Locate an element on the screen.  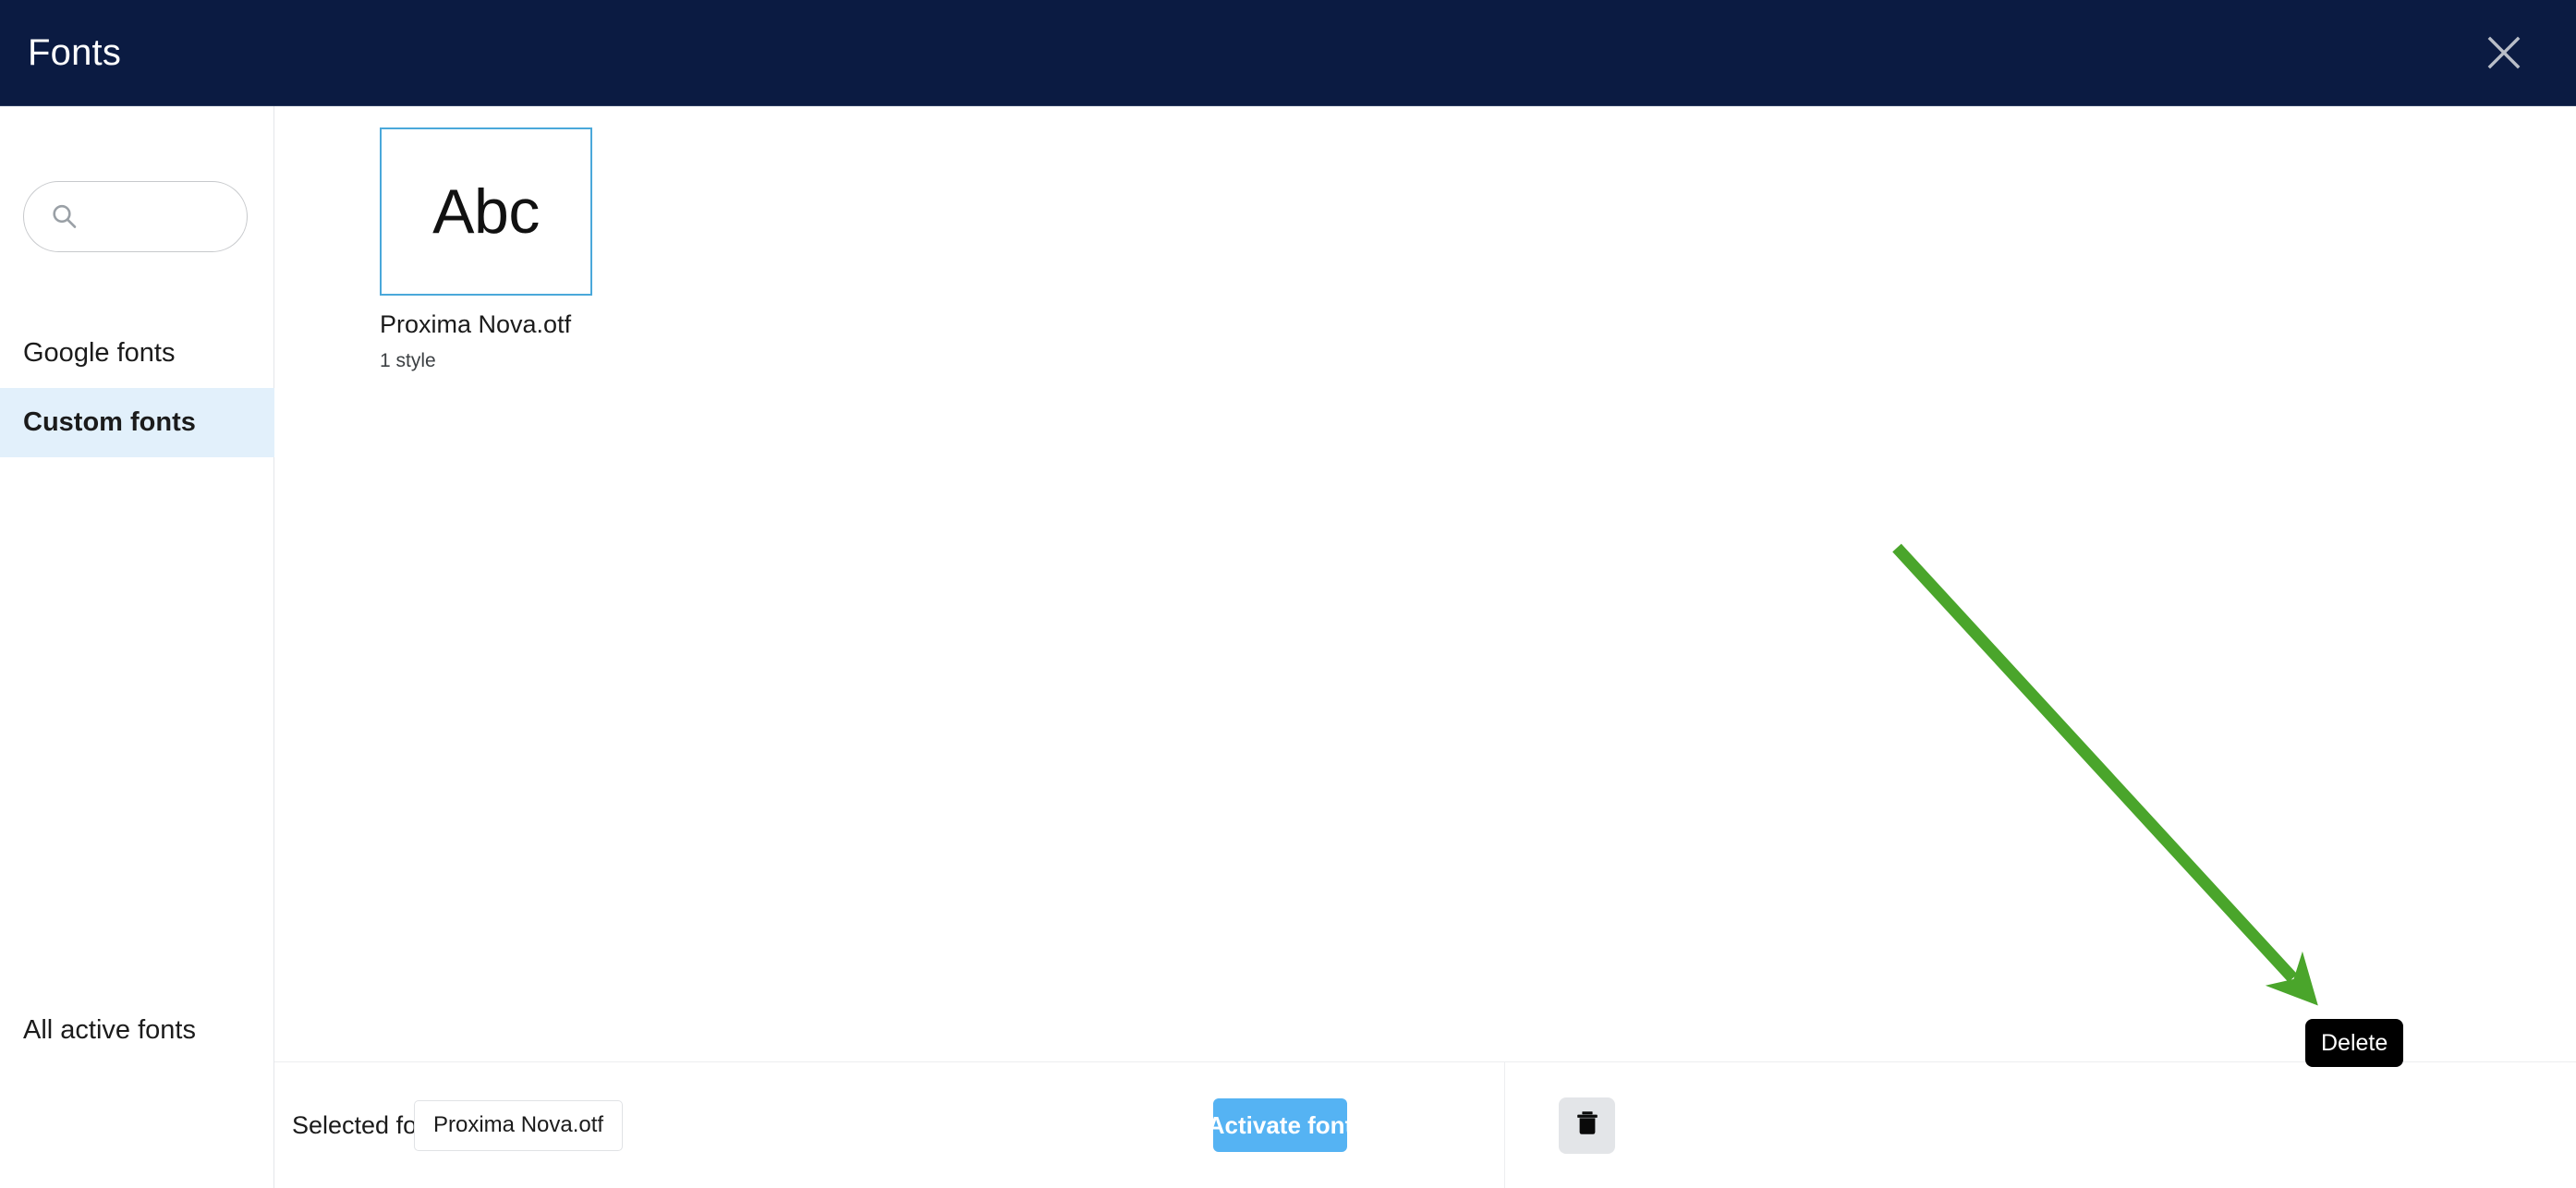
sidebar-item-google-fonts: Google fonts is located at coordinates (137, 353).